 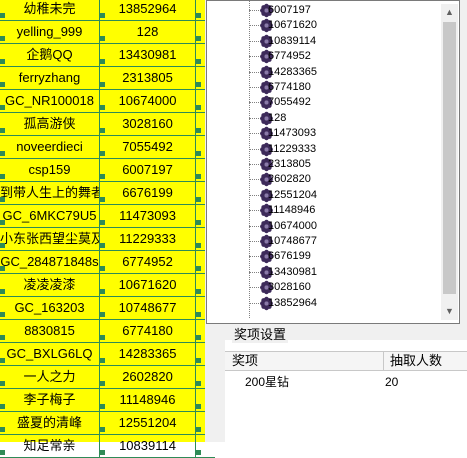 I want to click on table-row: GC_6MKC79U5 11473093, so click(x=107, y=216).